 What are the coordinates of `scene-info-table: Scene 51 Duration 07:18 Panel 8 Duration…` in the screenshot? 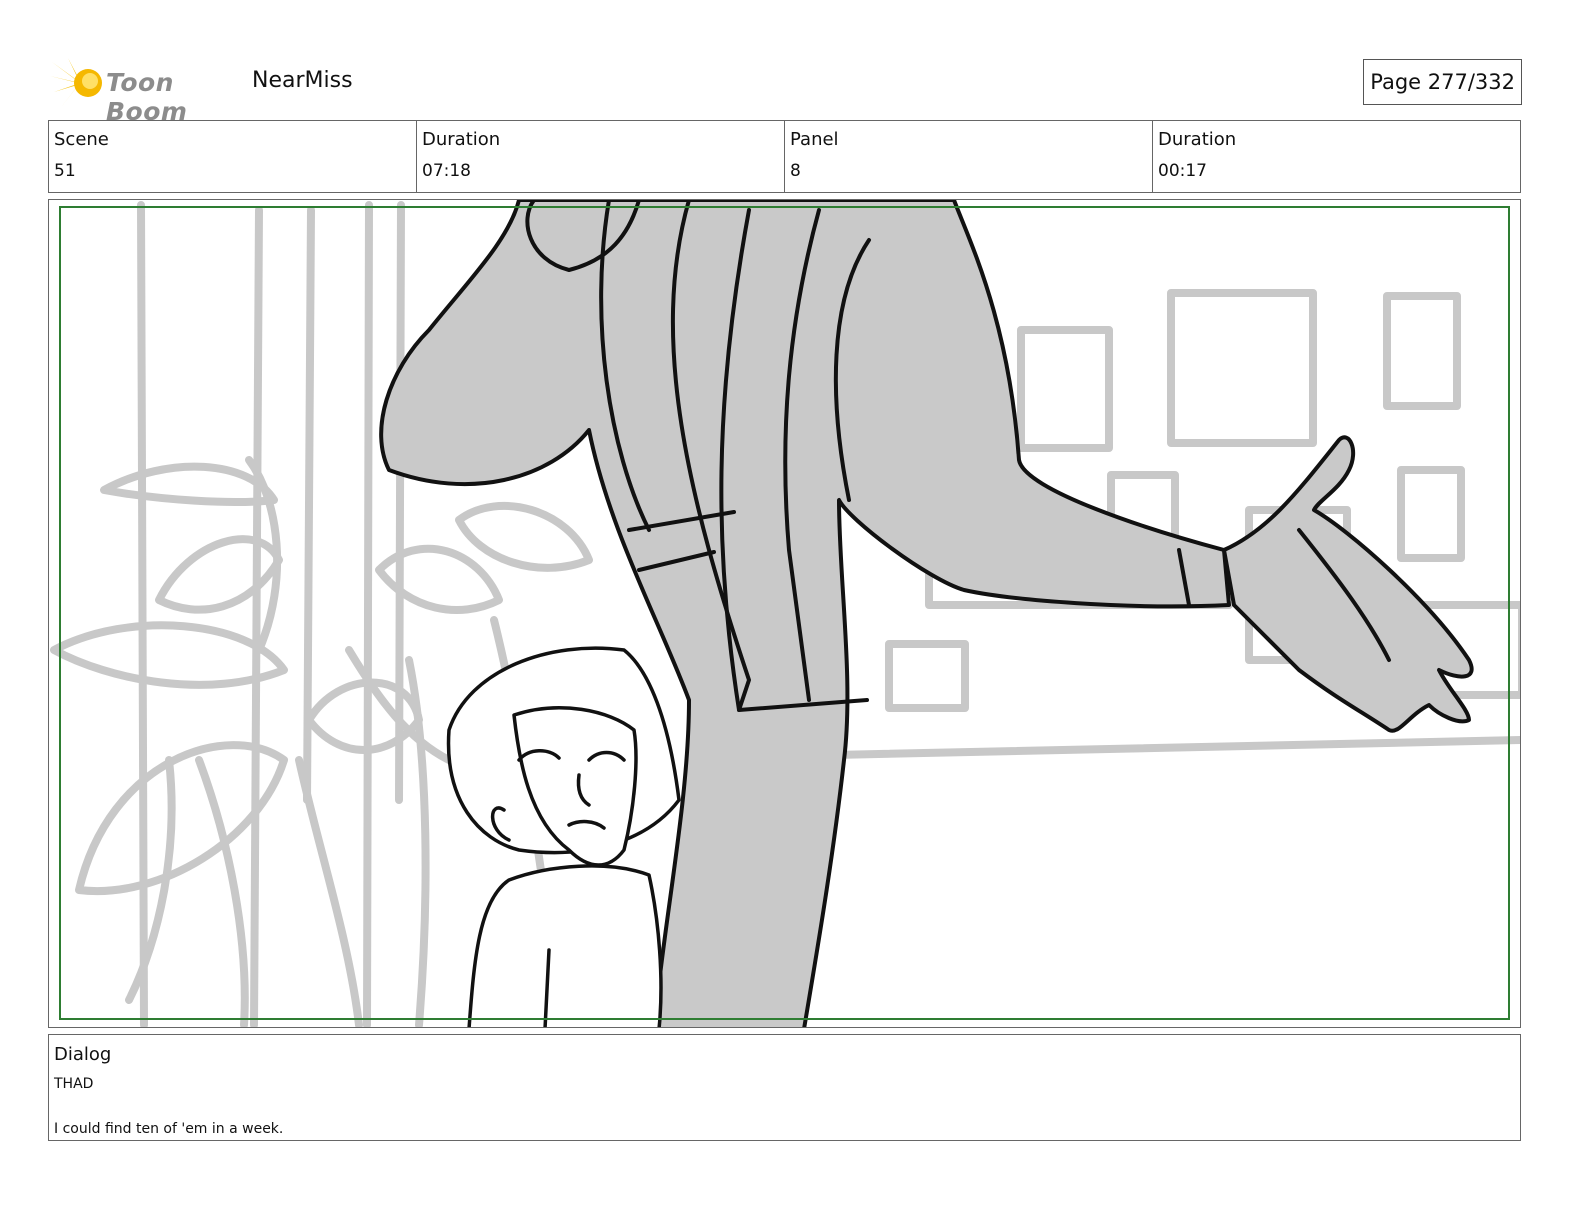 It's located at (784, 156).